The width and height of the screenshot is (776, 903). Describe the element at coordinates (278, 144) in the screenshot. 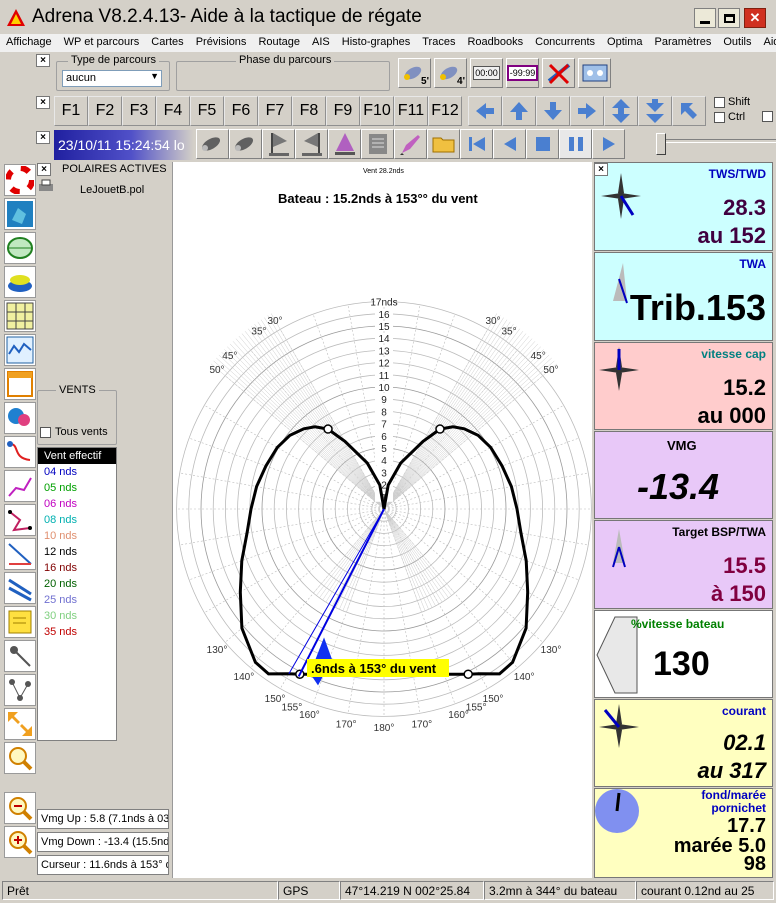

I see `flag-left-button` at that location.